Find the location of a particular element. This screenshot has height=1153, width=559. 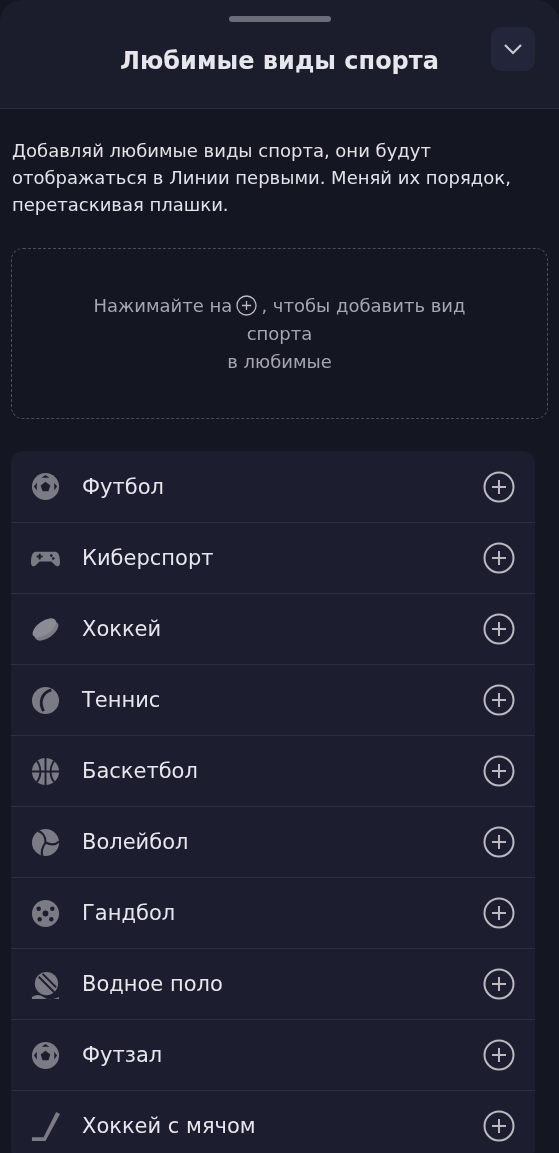

hint-text: , чтобы добавить вид is located at coordinates (363, 305).